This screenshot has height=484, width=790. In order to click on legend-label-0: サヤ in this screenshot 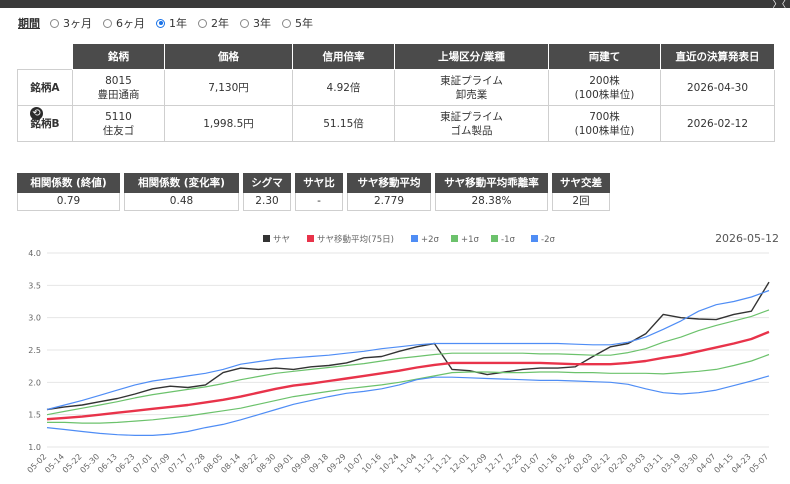, I will do `click(281, 240)`.